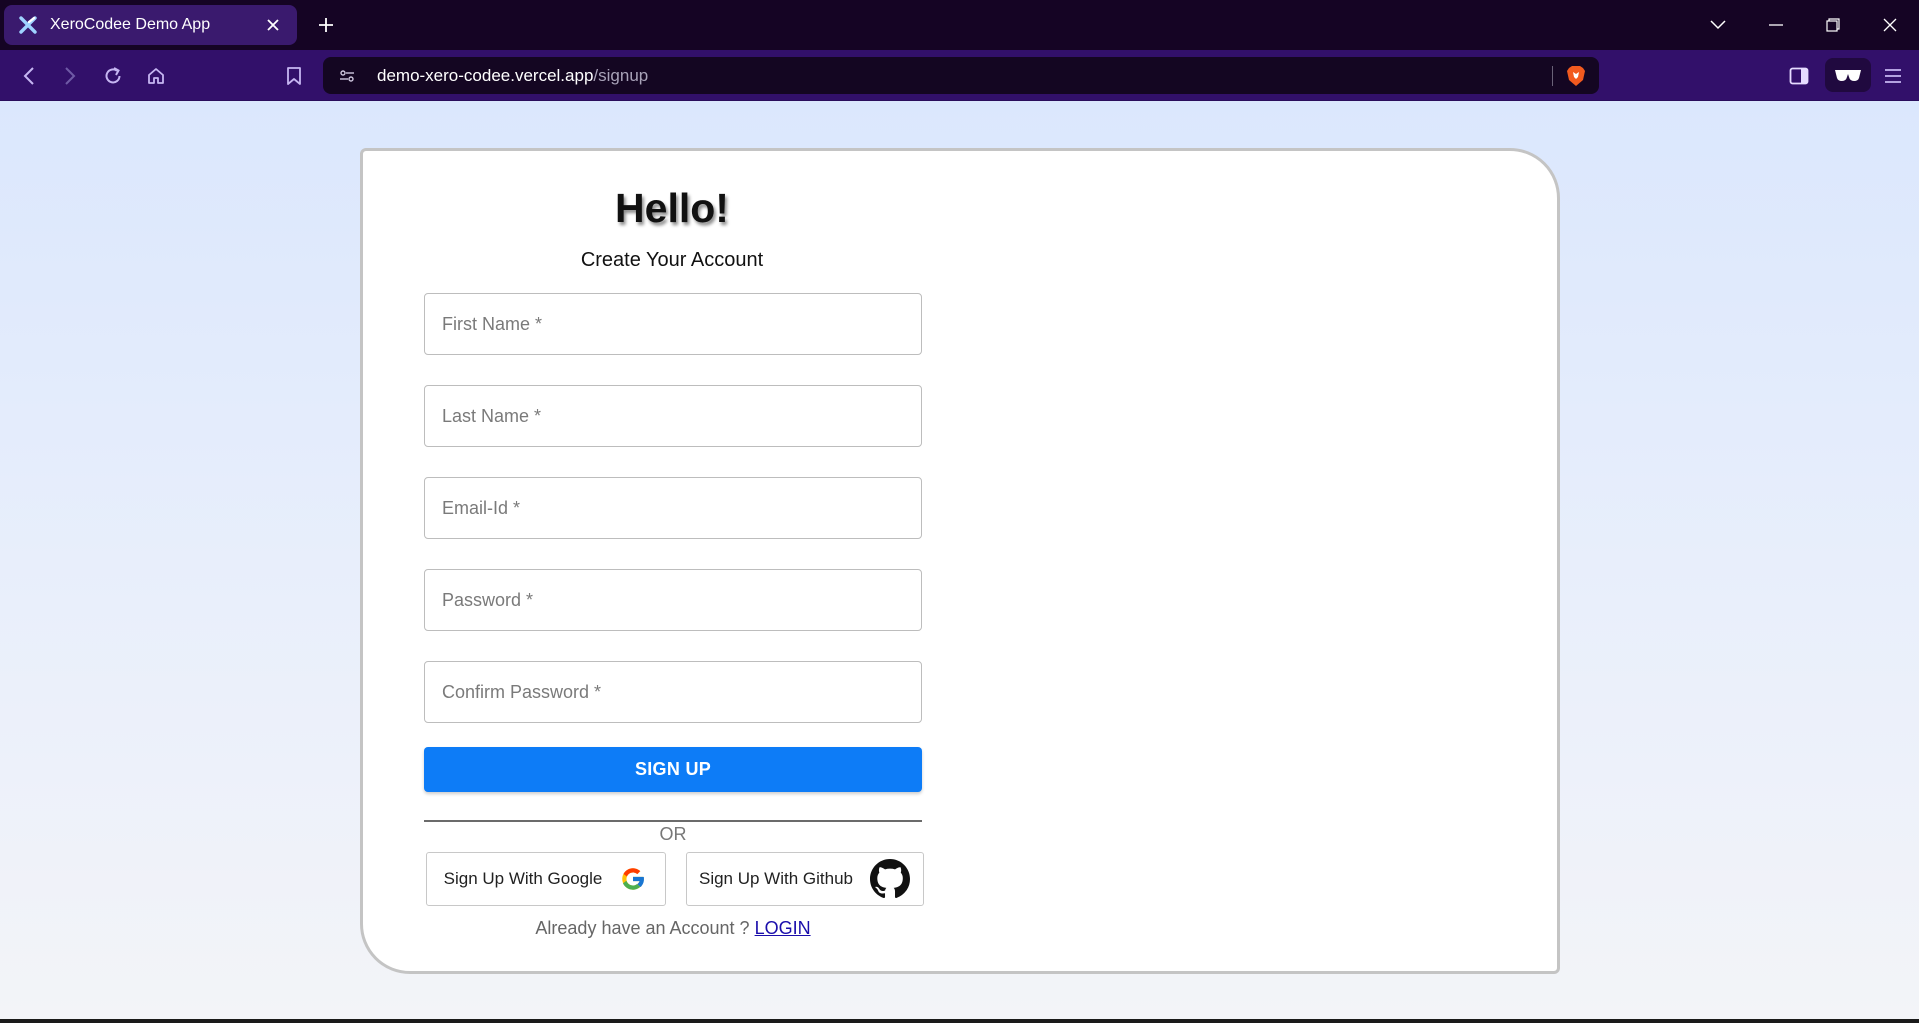 This screenshot has height=1023, width=1919. I want to click on xerocodee-favicon-icon, so click(28, 25).